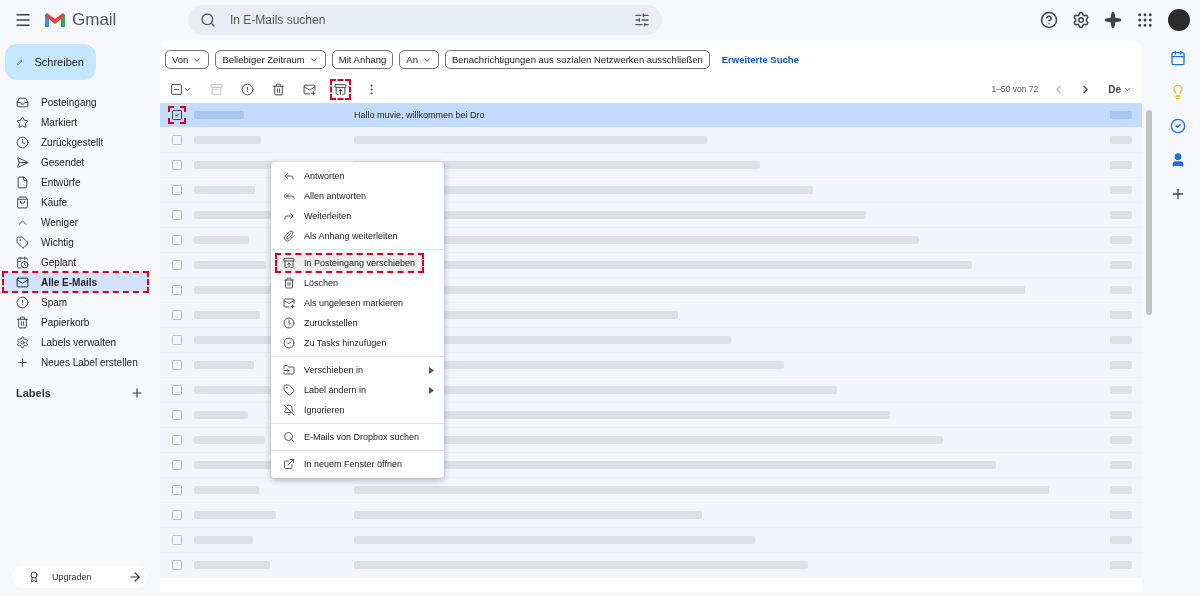  Describe the element at coordinates (357, 176) in the screenshot. I see `menu-item: Antworten` at that location.